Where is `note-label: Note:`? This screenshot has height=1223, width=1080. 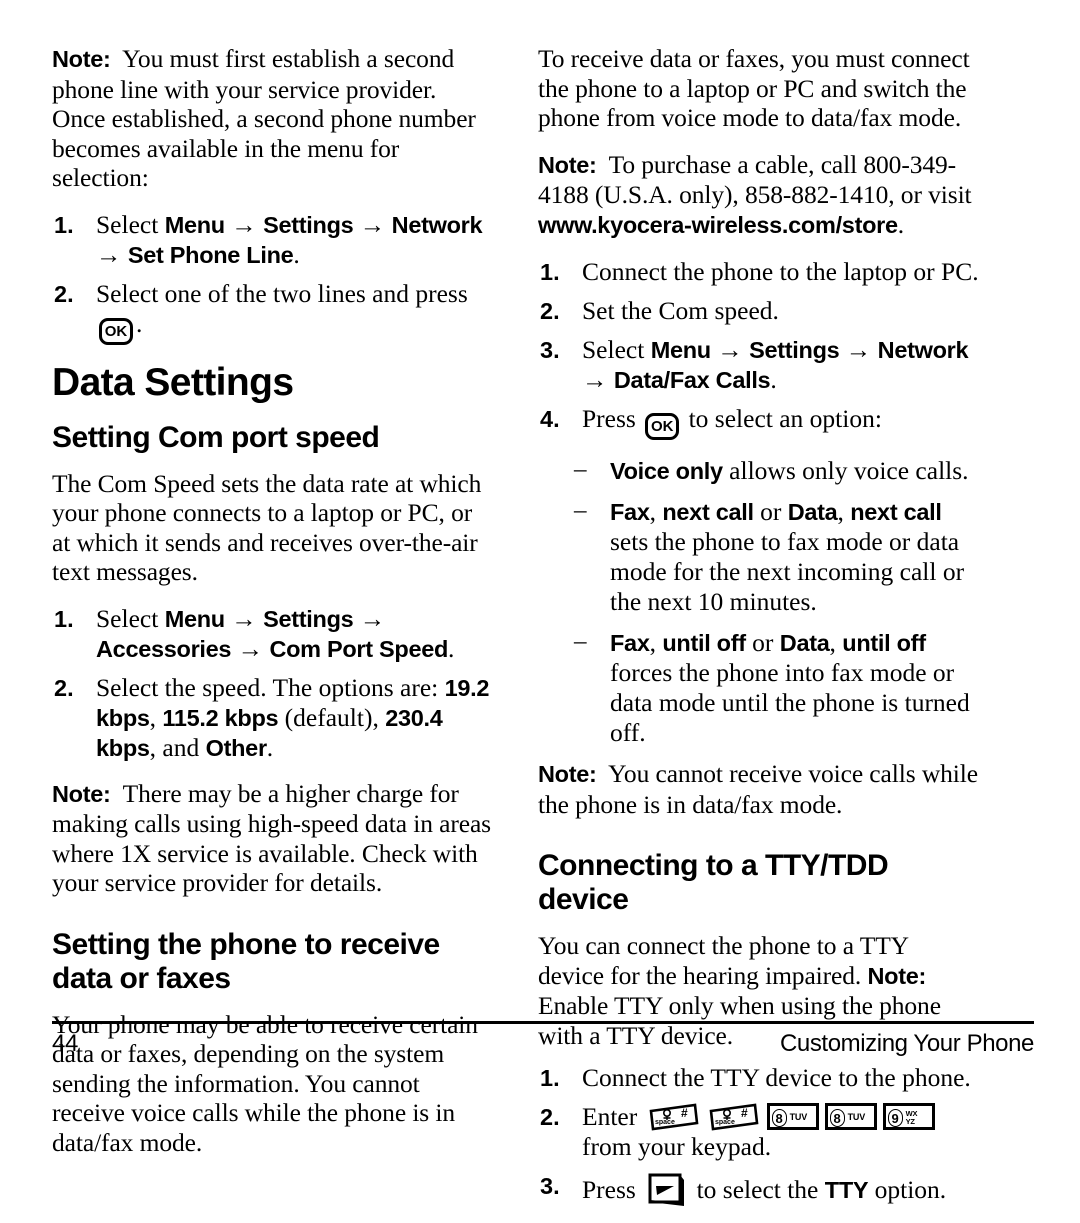 note-label: Note: is located at coordinates (81, 59).